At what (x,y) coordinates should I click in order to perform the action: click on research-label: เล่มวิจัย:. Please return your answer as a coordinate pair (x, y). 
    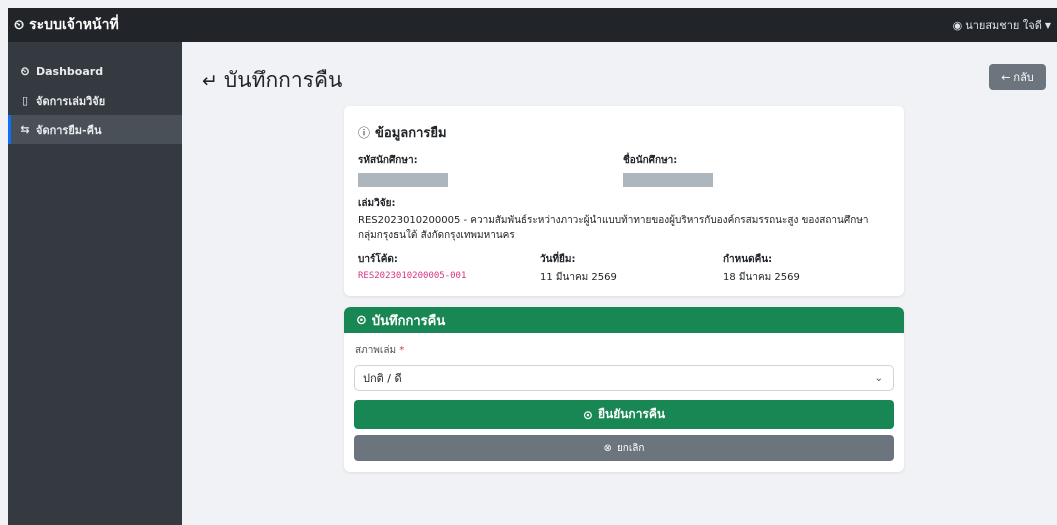
    Looking at the image, I should click on (377, 203).